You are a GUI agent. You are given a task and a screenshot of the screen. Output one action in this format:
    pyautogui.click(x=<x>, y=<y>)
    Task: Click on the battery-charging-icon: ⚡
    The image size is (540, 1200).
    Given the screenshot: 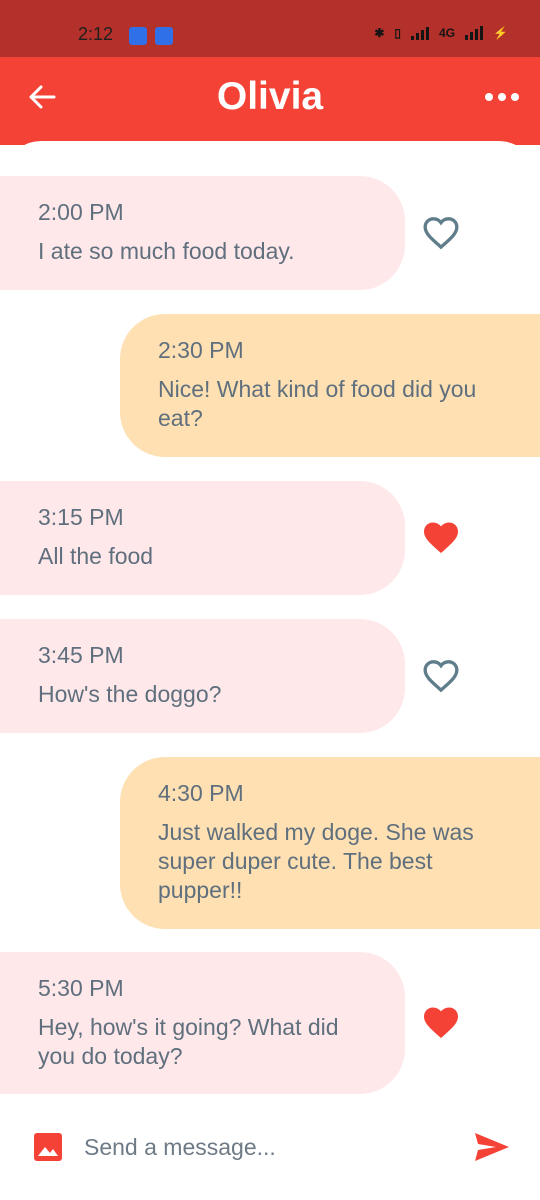 What is the action you would take?
    pyautogui.click(x=500, y=33)
    